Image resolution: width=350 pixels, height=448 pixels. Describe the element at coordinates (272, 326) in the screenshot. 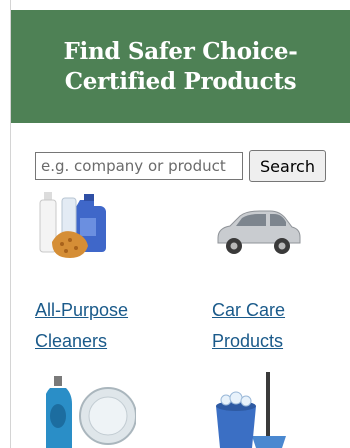

I see `category-link-car-care-products: Car Care Products` at that location.